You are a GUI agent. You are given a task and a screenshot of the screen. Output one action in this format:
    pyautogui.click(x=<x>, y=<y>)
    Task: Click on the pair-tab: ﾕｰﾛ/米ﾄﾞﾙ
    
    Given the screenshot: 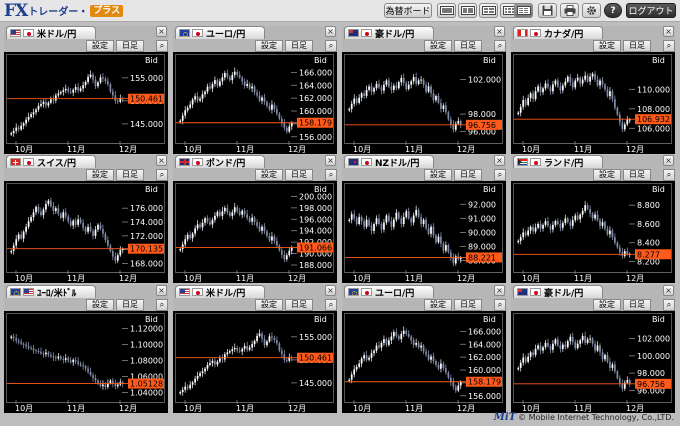 What is the action you would take?
    pyautogui.click(x=51, y=292)
    